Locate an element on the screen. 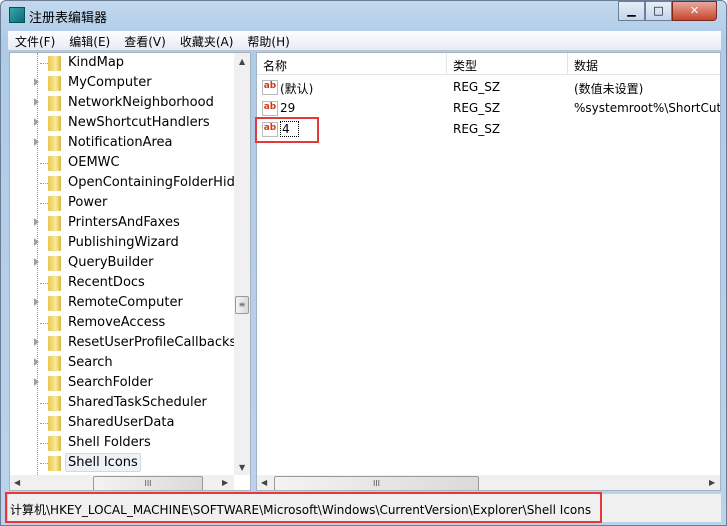  menu-item: 帮助(H) is located at coordinates (268, 40).